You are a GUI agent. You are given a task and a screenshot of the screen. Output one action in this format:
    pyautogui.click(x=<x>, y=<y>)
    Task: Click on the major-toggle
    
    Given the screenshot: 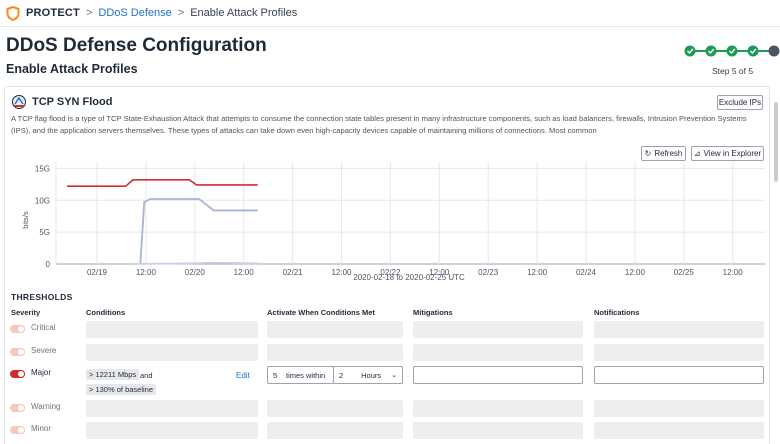 What is the action you would take?
    pyautogui.click(x=17, y=374)
    